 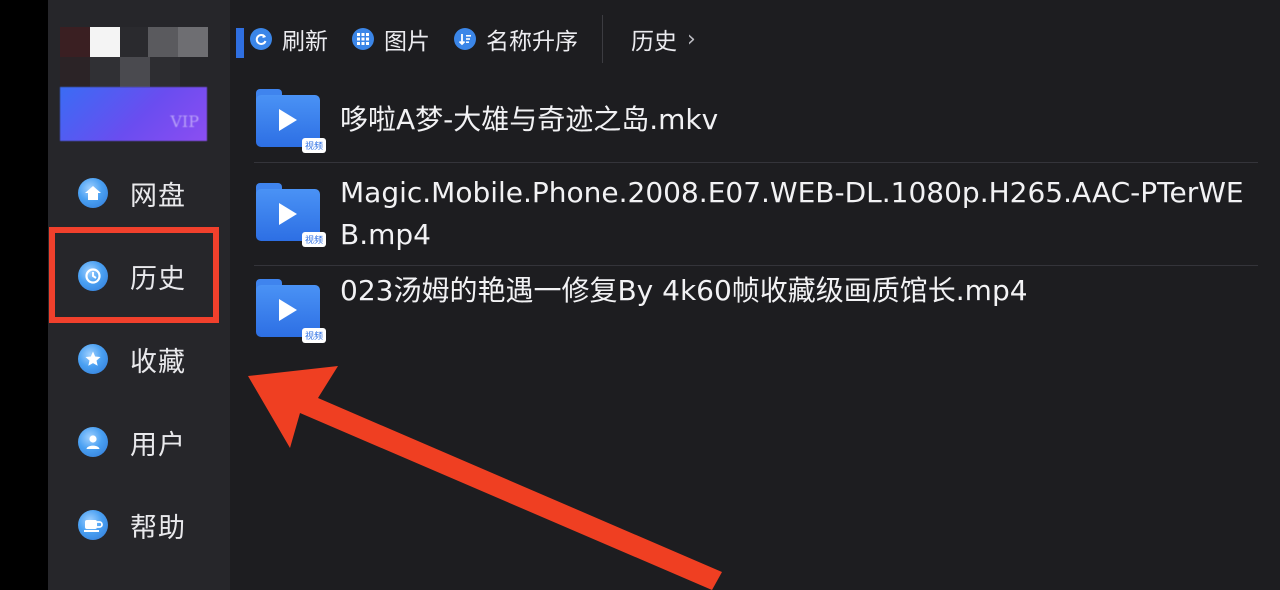 I want to click on chevron-right-icon: ›, so click(x=691, y=39).